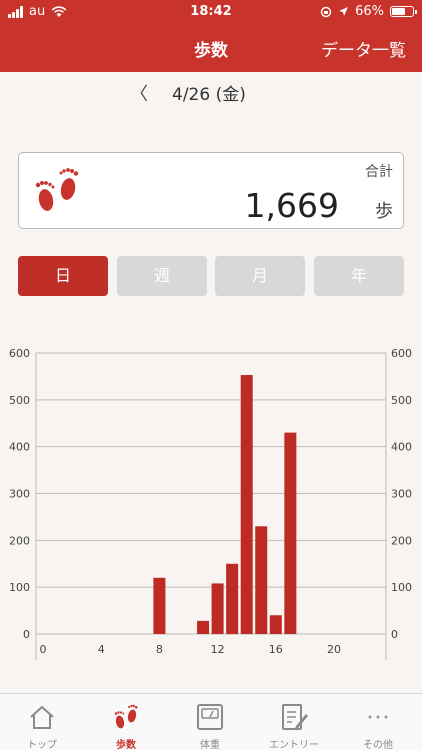 The image size is (422, 750). I want to click on tab-bar: トップ 歩数 体重 エントリー その他, so click(211, 721).